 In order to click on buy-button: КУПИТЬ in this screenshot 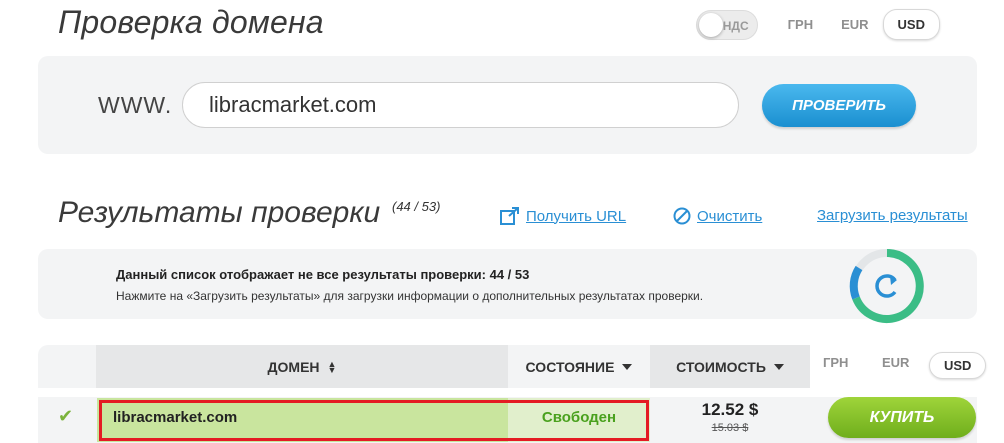, I will do `click(902, 417)`.